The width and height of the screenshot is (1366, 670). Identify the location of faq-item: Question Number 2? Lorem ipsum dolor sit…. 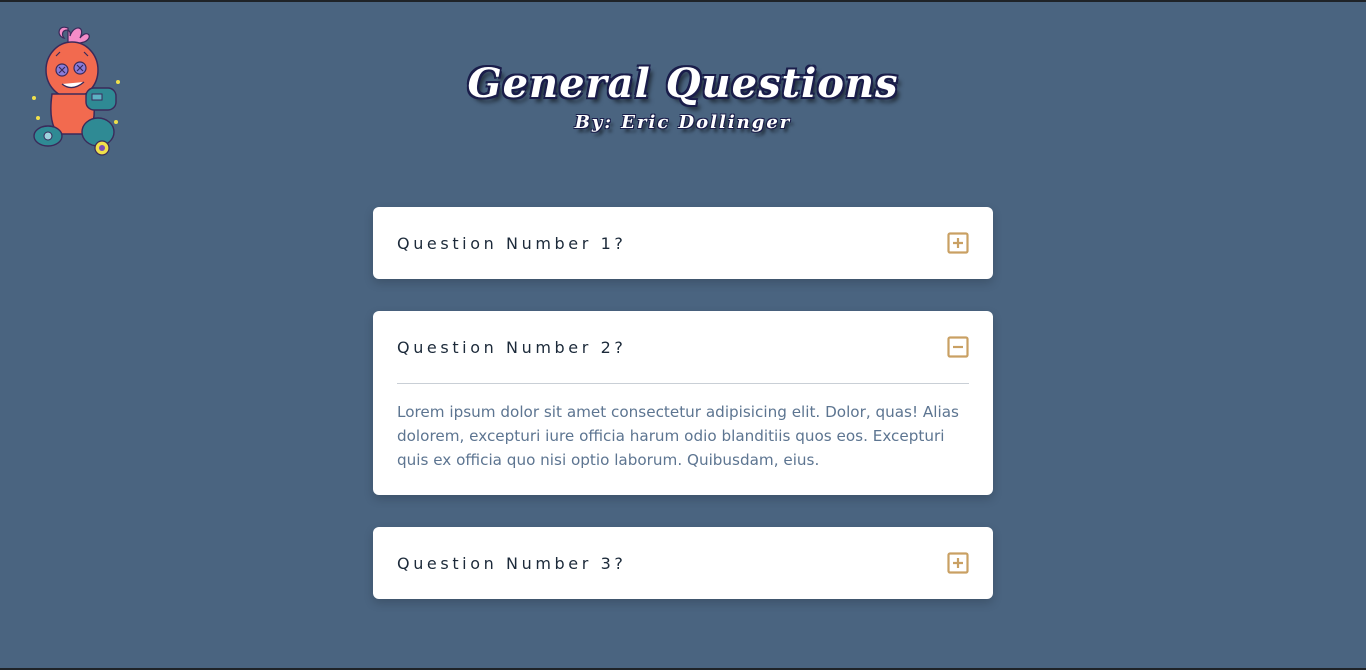
(683, 403).